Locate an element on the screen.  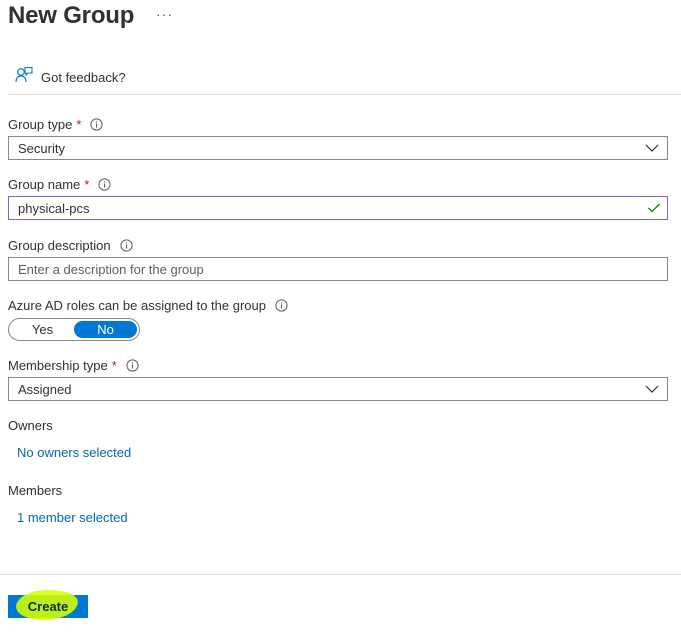
feedback-person-icon is located at coordinates (24, 77).